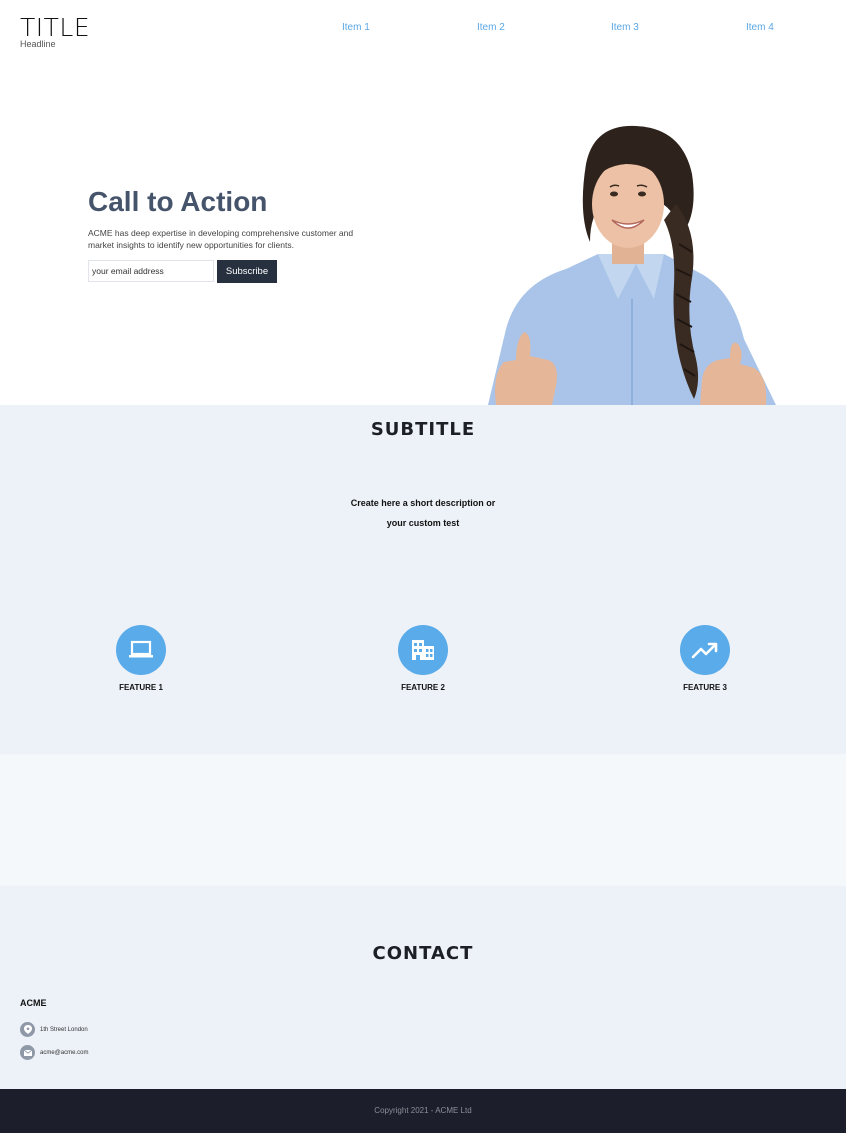  What do you see at coordinates (178, 201) in the screenshot?
I see `hero-heading: Call to Action` at bounding box center [178, 201].